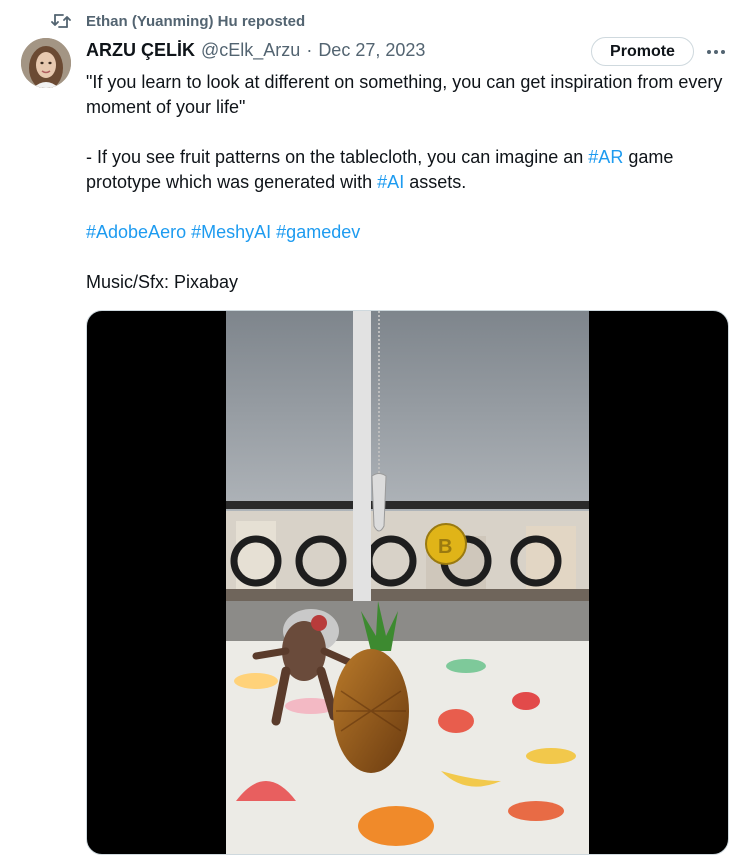 The width and height of the screenshot is (751, 855). What do you see at coordinates (605, 157) in the screenshot?
I see `hashtag-ar: #AR` at bounding box center [605, 157].